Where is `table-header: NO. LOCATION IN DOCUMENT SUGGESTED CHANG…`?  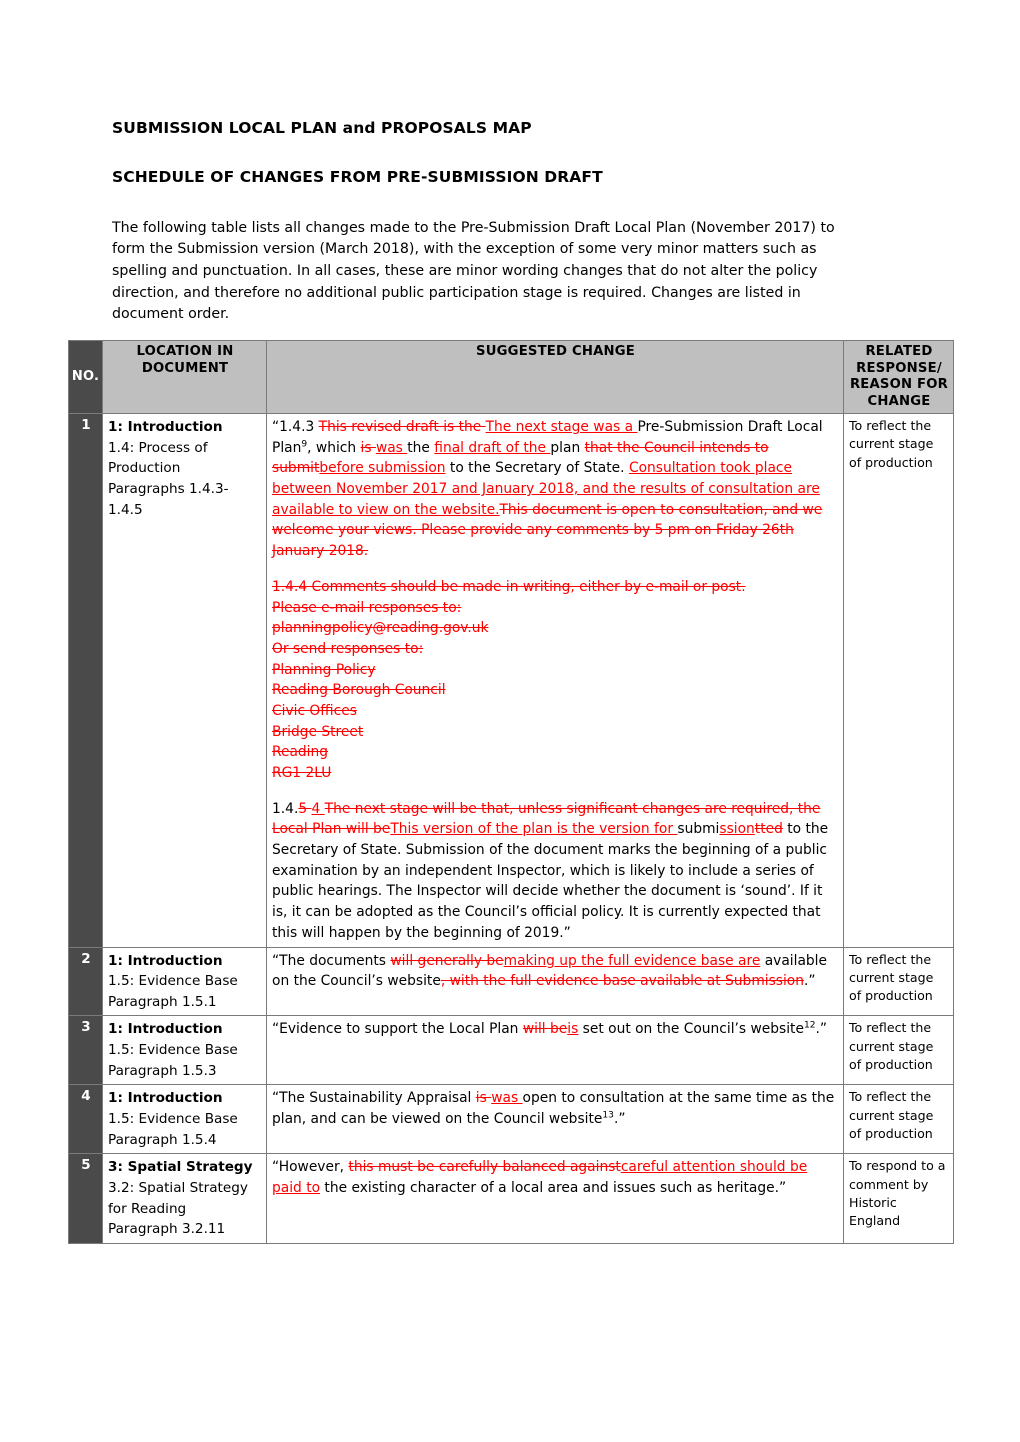
table-header: NO. LOCATION IN DOCUMENT SUGGESTED CHANG… is located at coordinates (511, 377).